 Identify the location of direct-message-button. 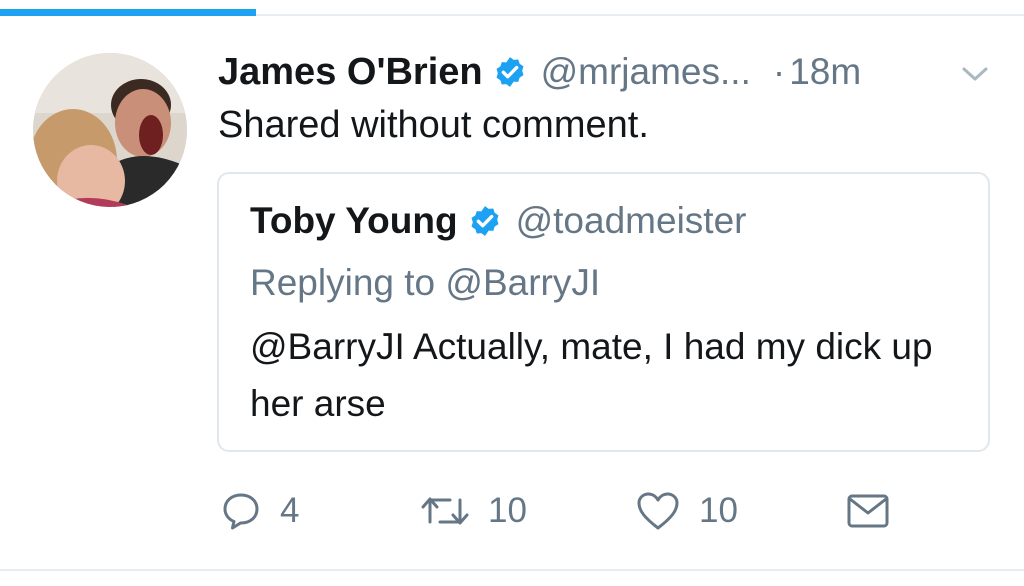
(868, 511).